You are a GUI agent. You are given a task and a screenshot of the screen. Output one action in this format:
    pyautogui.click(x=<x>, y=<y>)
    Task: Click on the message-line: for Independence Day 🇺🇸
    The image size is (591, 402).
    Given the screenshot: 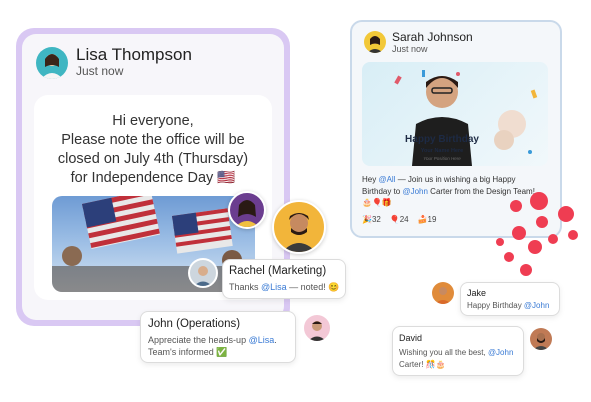 What is the action you would take?
    pyautogui.click(x=153, y=178)
    